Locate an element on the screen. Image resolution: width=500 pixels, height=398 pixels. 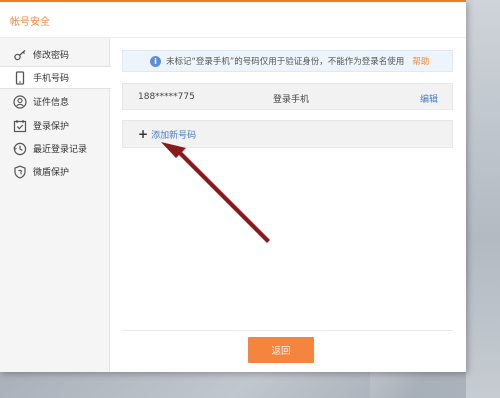
key-icon is located at coordinates (20, 55).